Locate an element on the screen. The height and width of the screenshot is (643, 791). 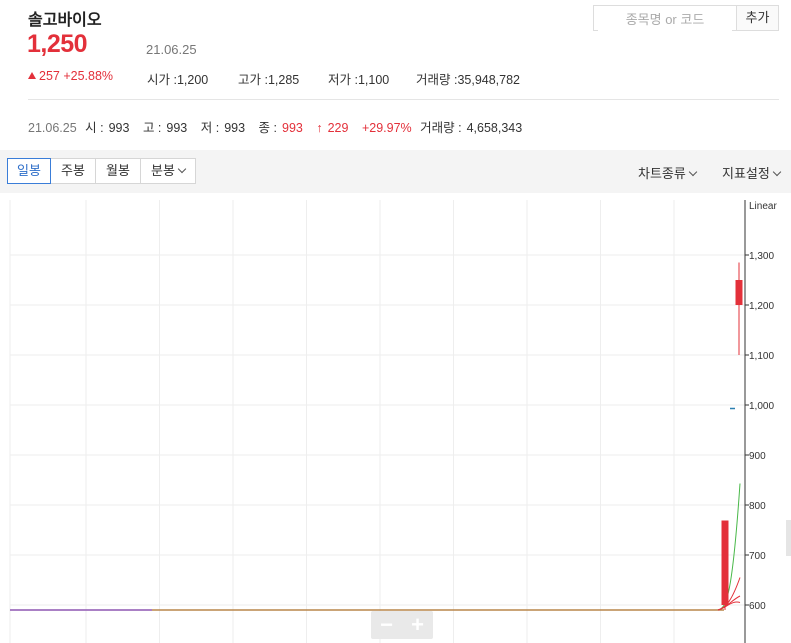
stock-search-input is located at coordinates (665, 19).